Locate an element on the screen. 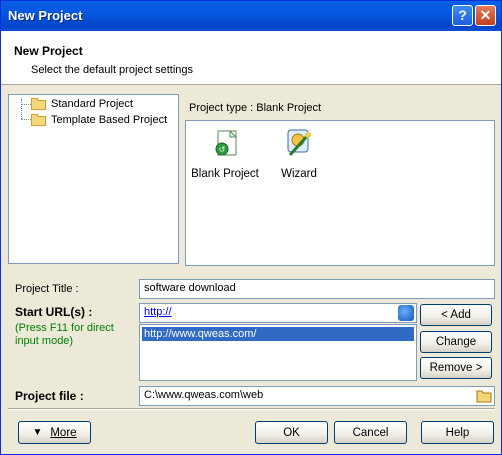 This screenshot has width=502, height=455. start-url-hint: (Press F11 for direct input mode) is located at coordinates (64, 334).